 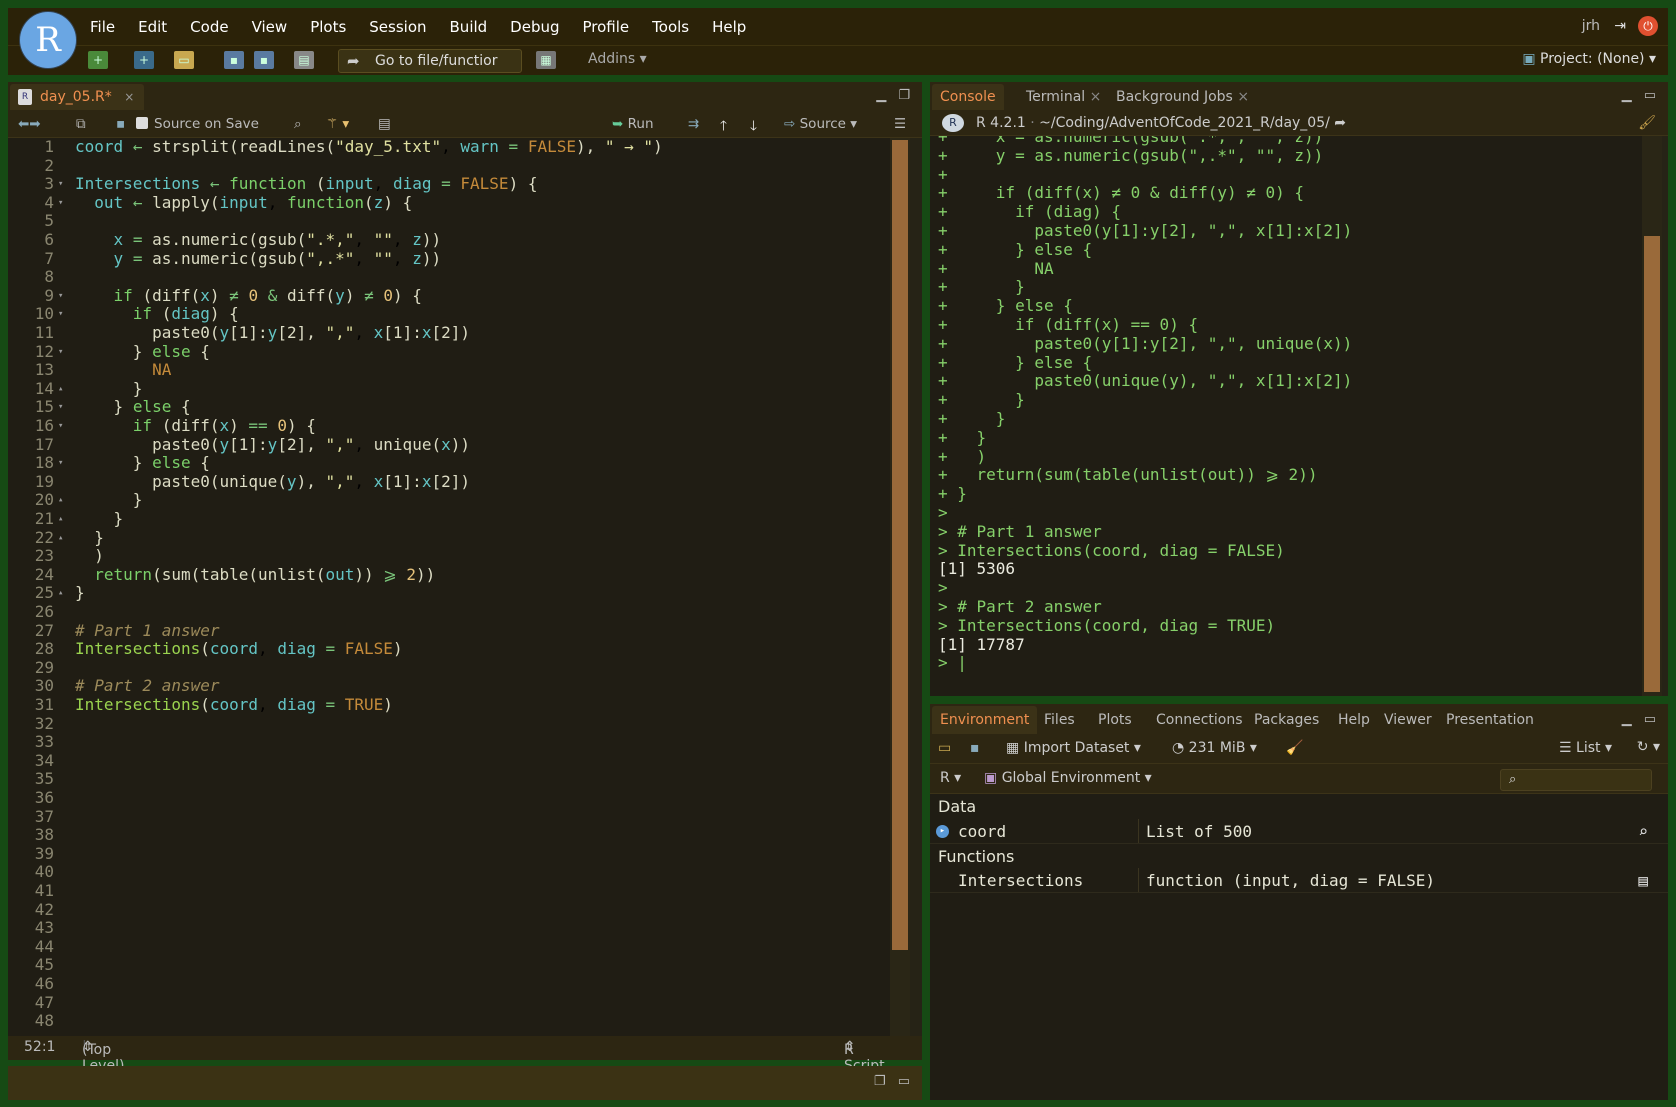 I want to click on menu-debug: Debug, so click(x=534, y=27).